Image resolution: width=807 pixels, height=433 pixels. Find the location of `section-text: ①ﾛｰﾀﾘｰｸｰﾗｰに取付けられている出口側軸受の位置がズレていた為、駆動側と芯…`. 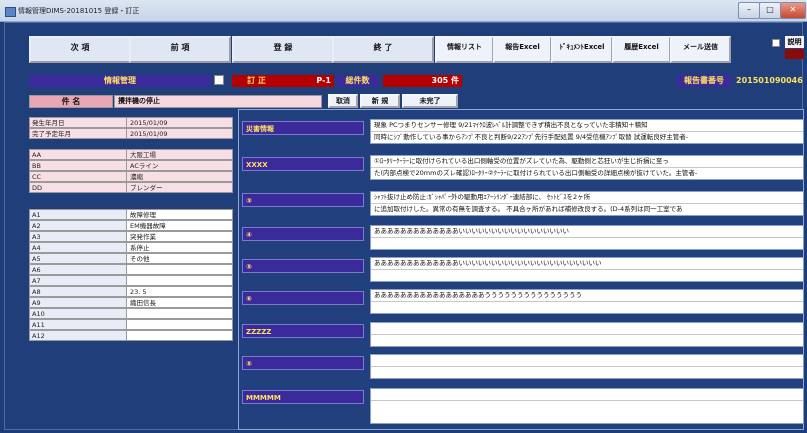

section-text: ①ﾛｰﾀﾘｰｸｰﾗｰに取付けられている出口側軸受の位置がズレていた為、駆動側と芯… is located at coordinates (587, 167).